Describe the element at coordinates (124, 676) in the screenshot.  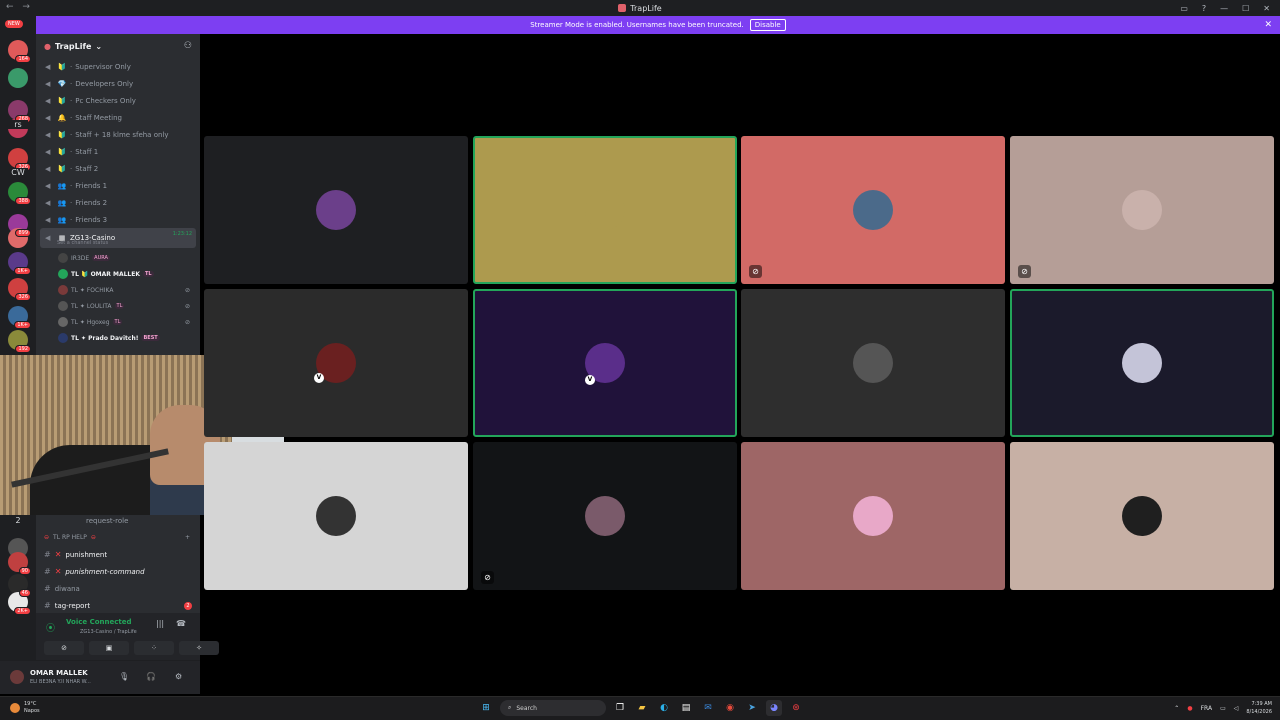
I see `mic-icon: 🎙` at that location.